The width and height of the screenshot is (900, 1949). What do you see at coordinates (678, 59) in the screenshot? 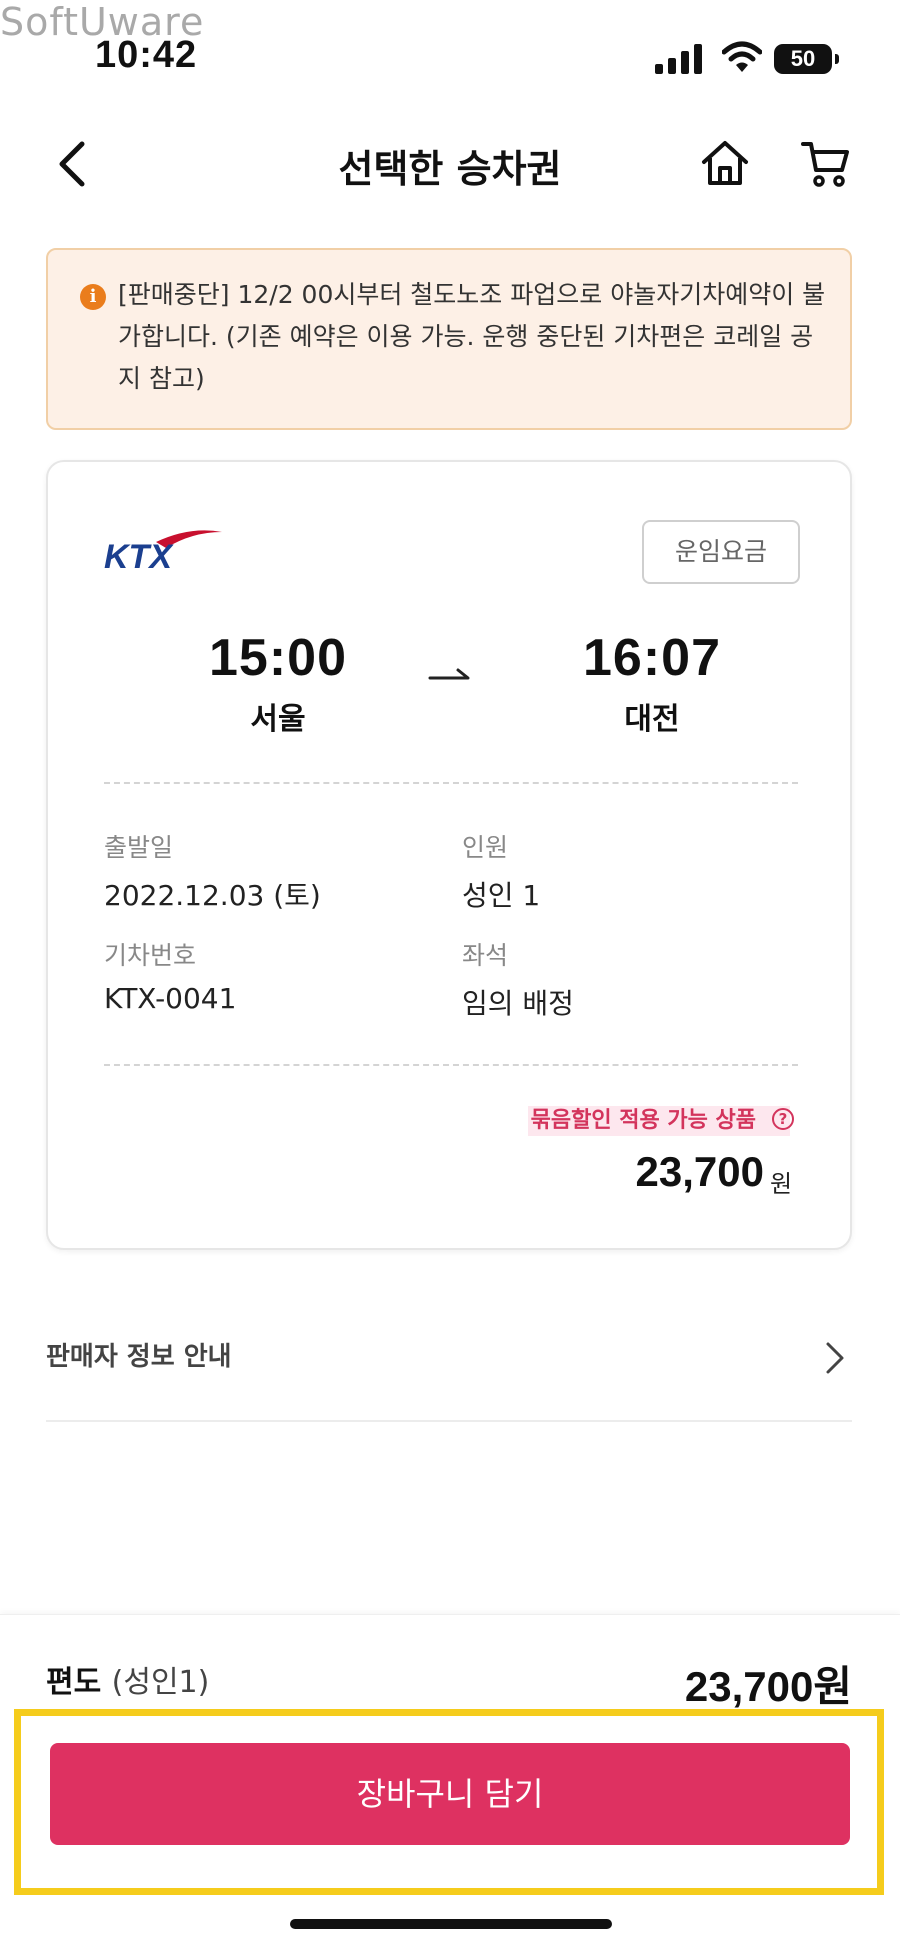
I see `cellular-signal-icon` at bounding box center [678, 59].